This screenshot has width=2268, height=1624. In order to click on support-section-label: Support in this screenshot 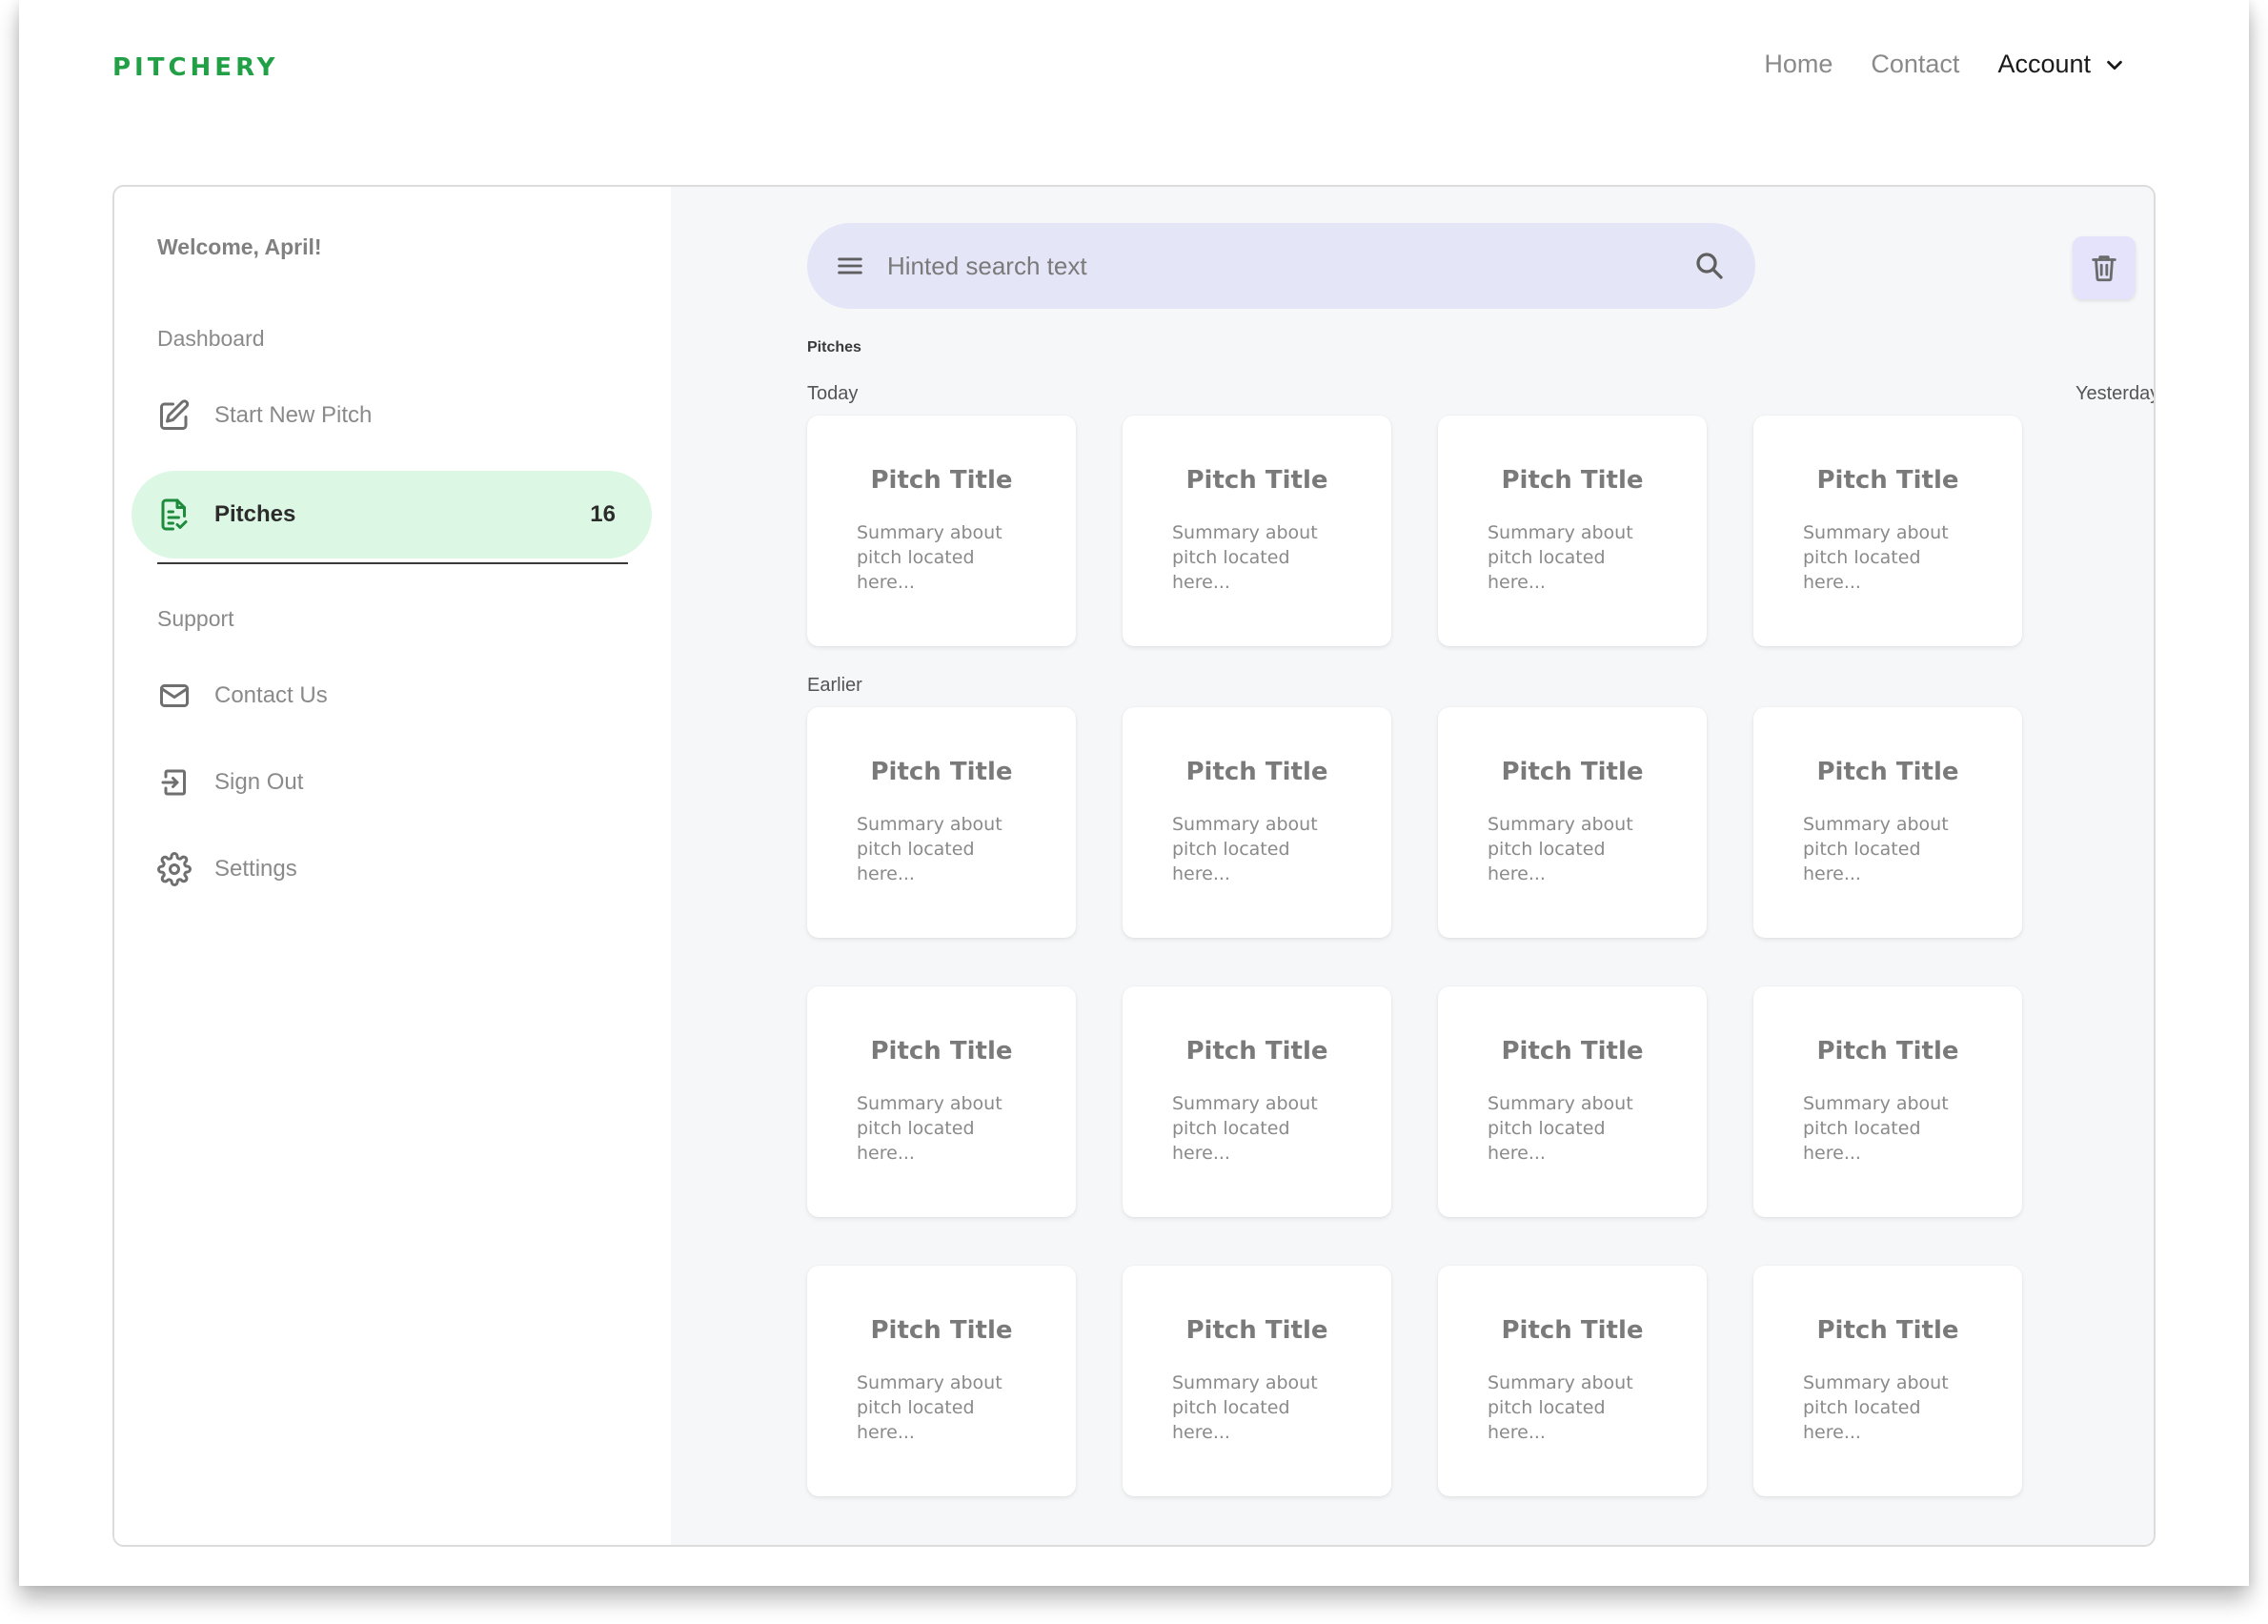, I will do `click(195, 618)`.